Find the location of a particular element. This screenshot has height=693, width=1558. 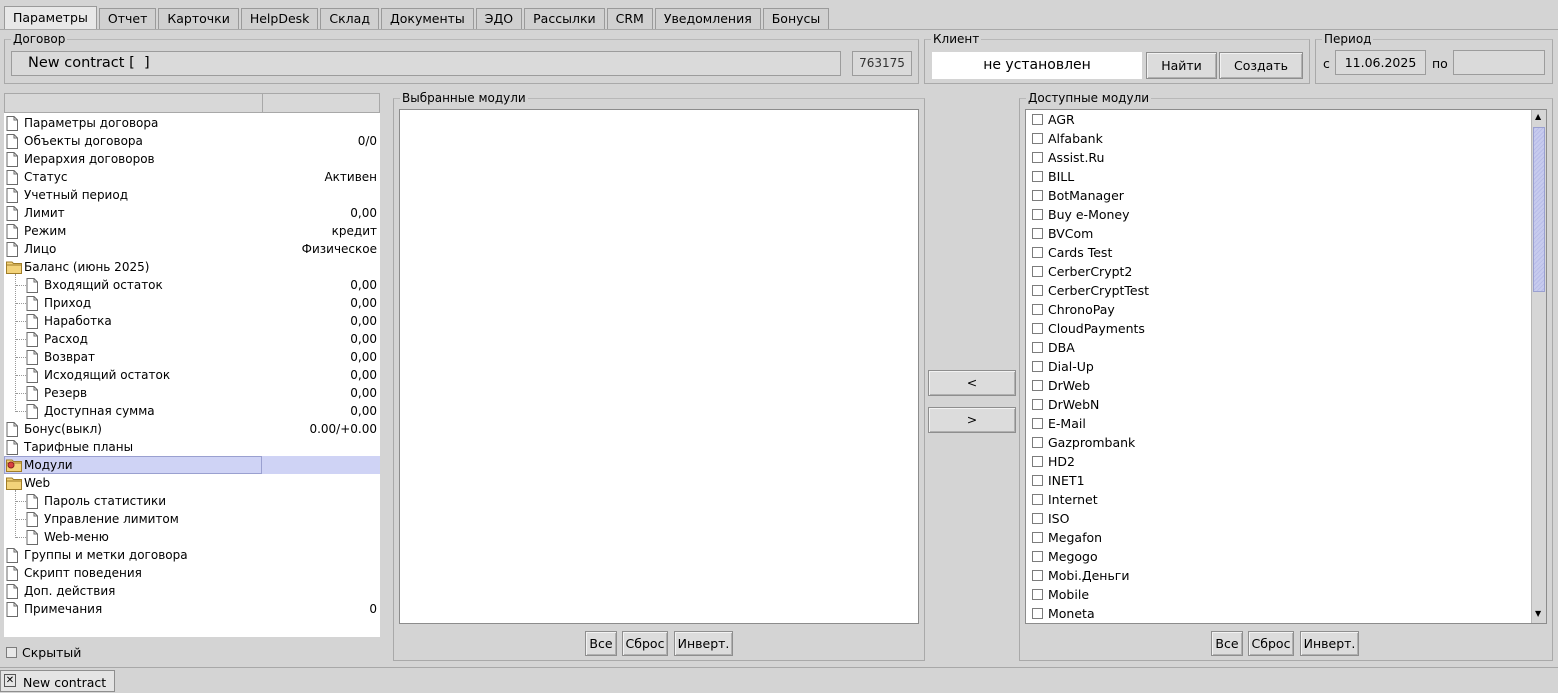

tree-item: Пароль статистики is located at coordinates (192, 501).